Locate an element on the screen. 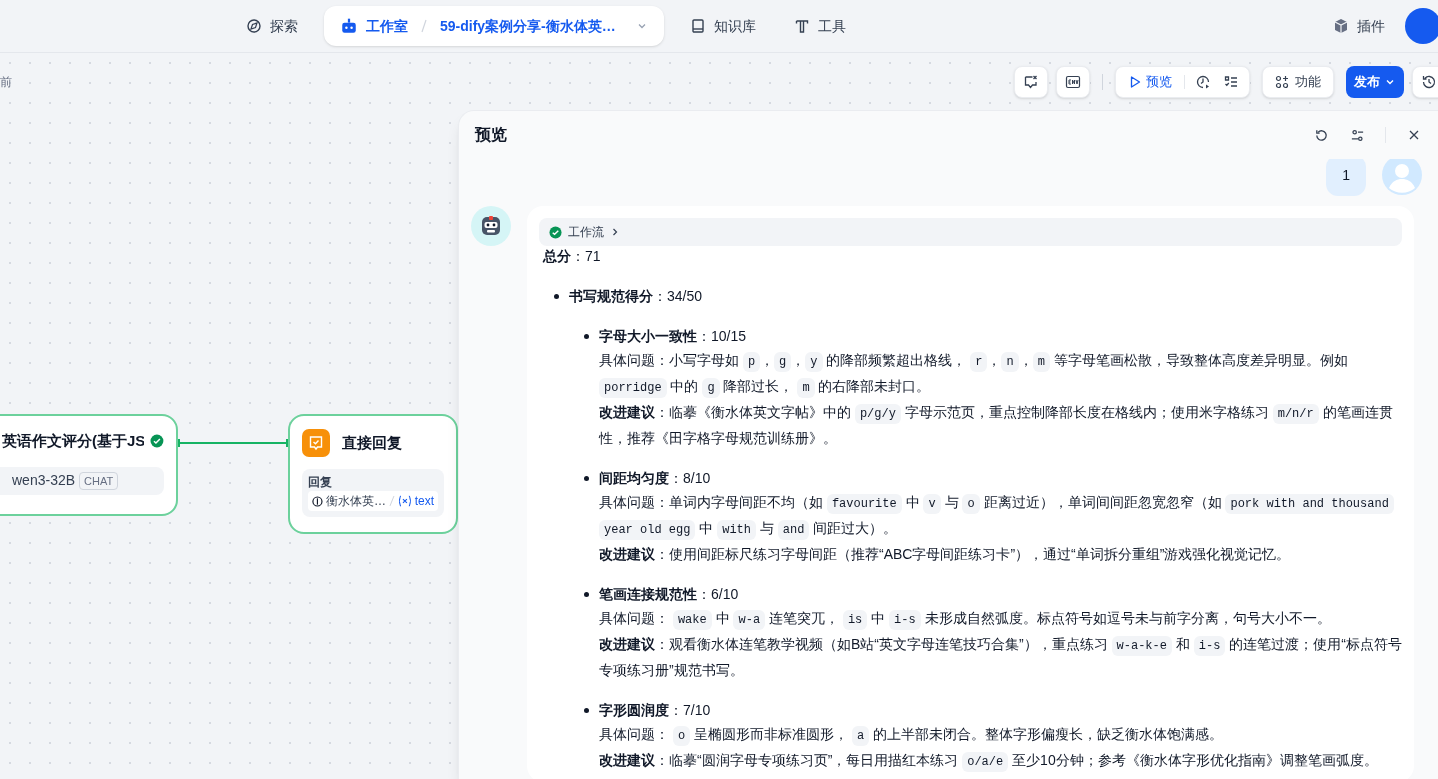 This screenshot has height=779, width=1438. answer-paragraph: 改进建议：观看衡水体连笔教学视频（如B站“英文字母连笔技巧合集”），重点练习 w-a-k-e 和 i-s 的连笔过渡；使用“标点符号专项练习册”规范书写。 is located at coordinates (1000, 657).